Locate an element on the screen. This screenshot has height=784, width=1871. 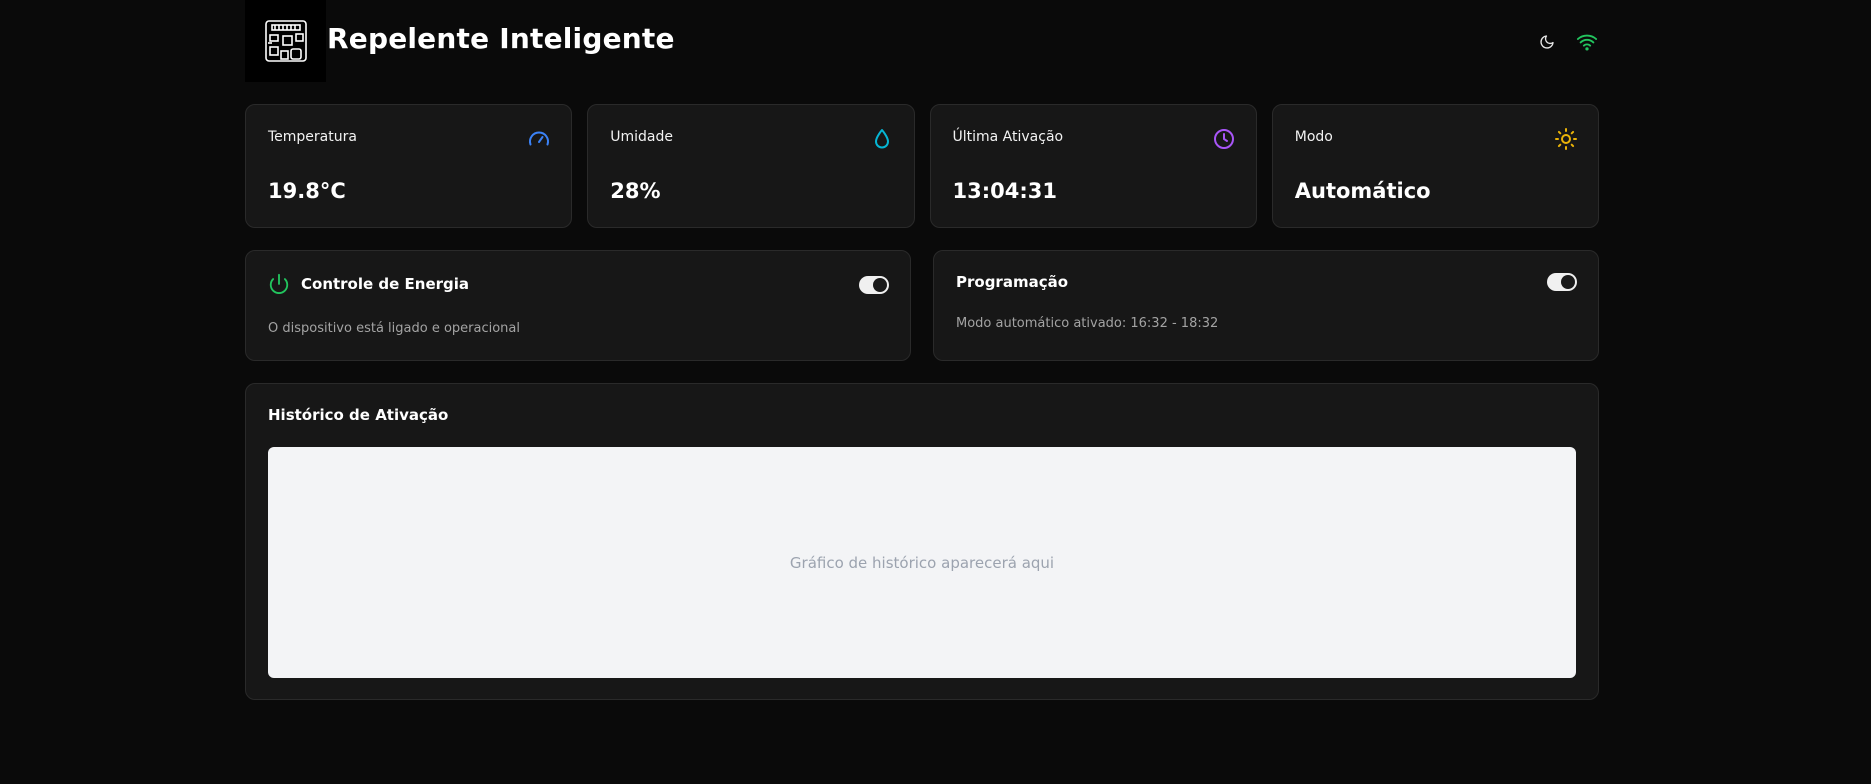
schedule-status-text: Modo automático ativado: 16:32 - 18:32 is located at coordinates (1087, 323).